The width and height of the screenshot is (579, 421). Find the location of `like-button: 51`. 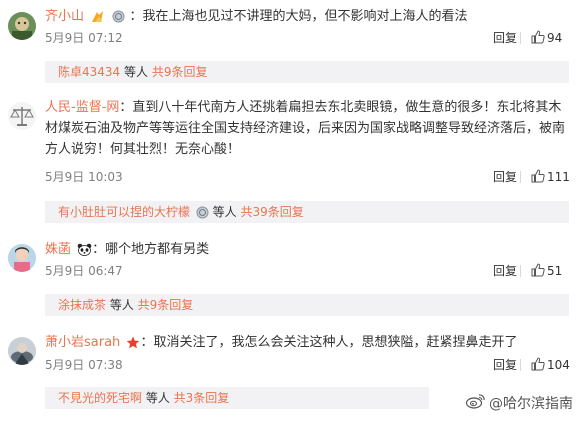

like-button: 51 is located at coordinates (547, 271).